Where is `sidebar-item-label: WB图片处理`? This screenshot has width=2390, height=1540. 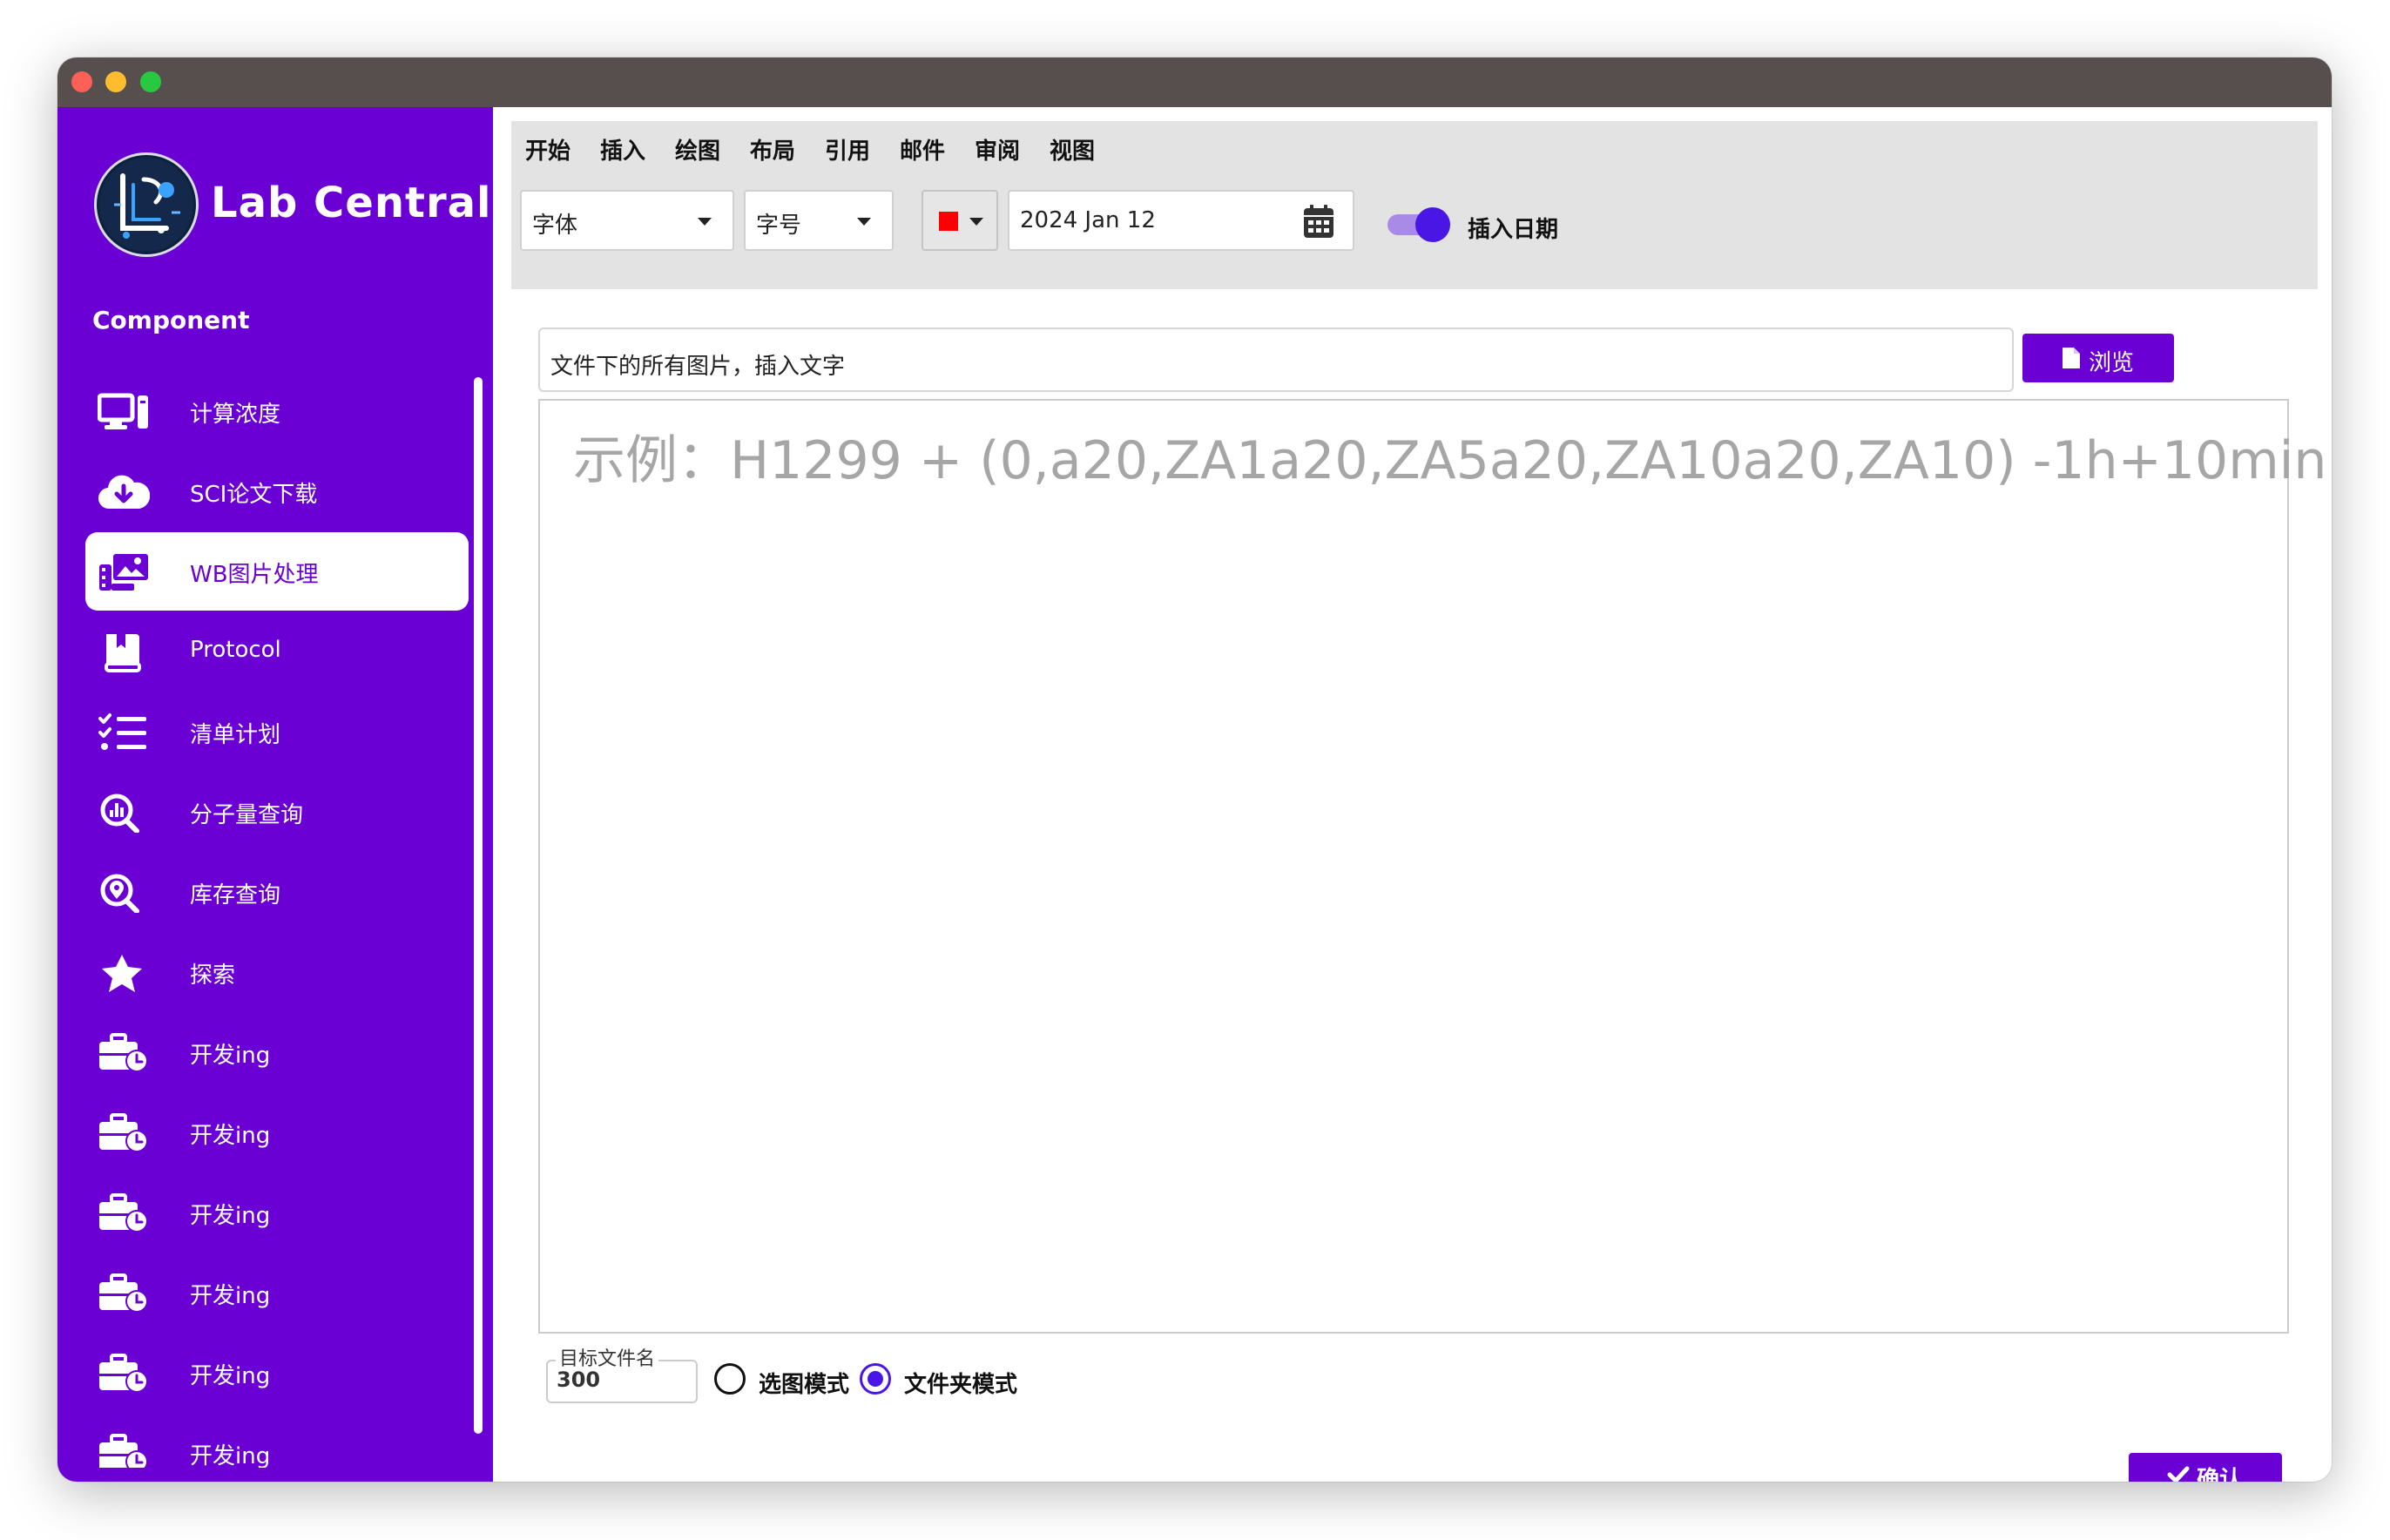
sidebar-item-label: WB图片处理 is located at coordinates (254, 575).